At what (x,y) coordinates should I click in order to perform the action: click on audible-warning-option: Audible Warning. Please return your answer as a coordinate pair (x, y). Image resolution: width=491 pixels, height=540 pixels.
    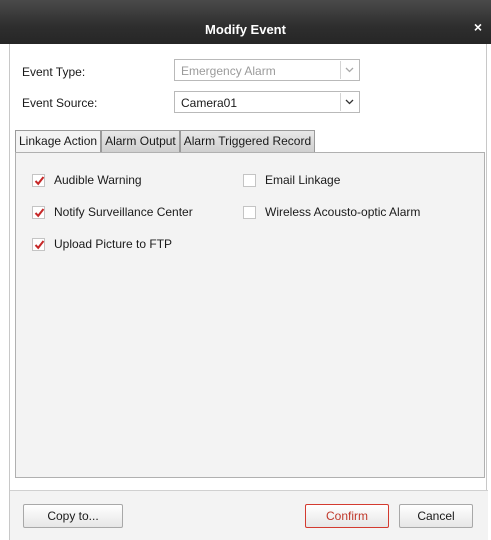
    Looking at the image, I should click on (87, 180).